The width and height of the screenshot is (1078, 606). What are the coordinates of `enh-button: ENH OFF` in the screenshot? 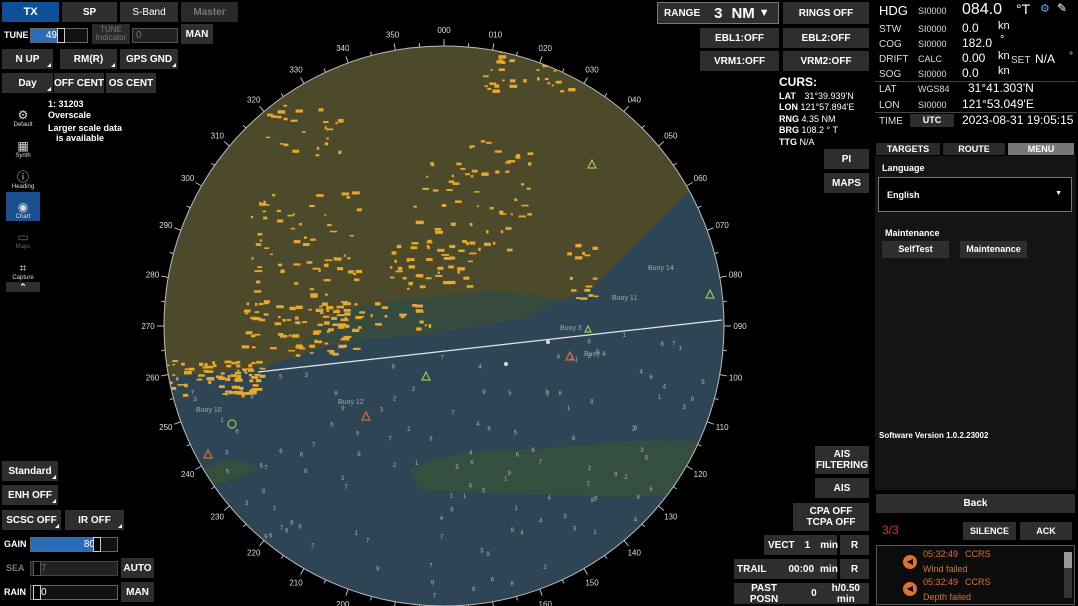 It's located at (30, 495).